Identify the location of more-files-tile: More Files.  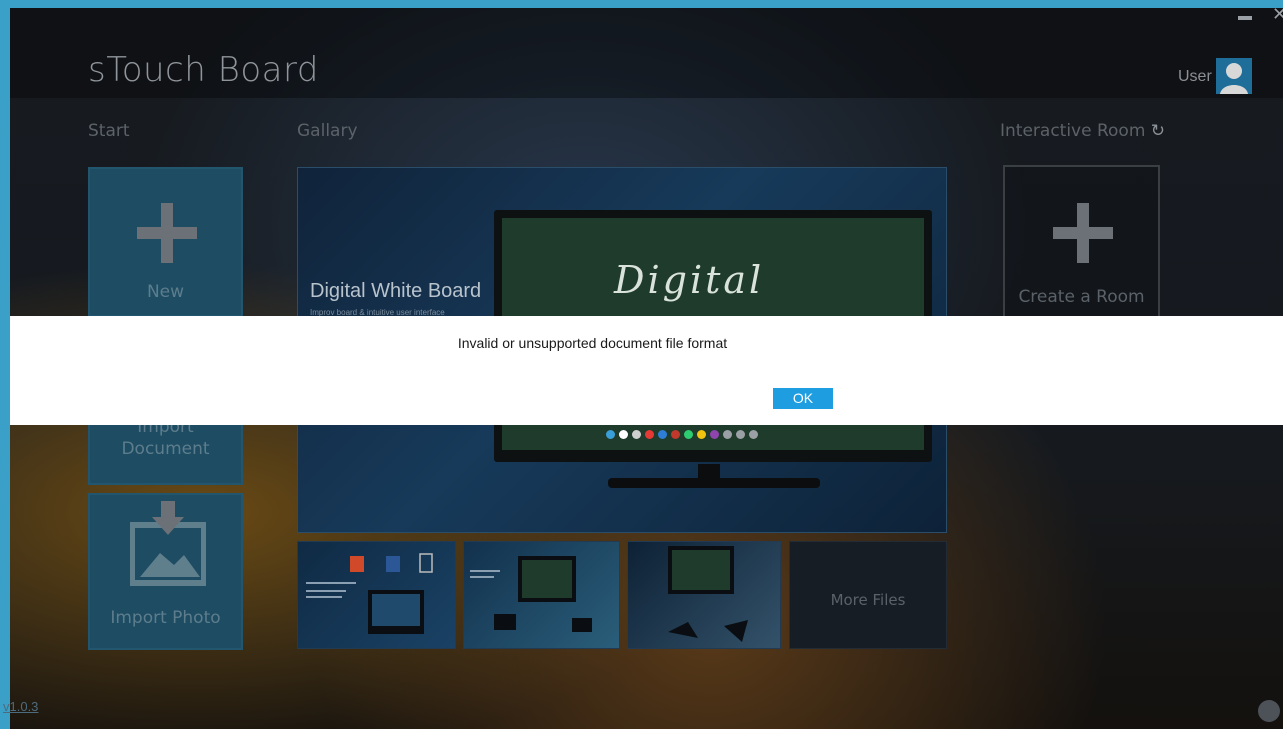
(868, 595).